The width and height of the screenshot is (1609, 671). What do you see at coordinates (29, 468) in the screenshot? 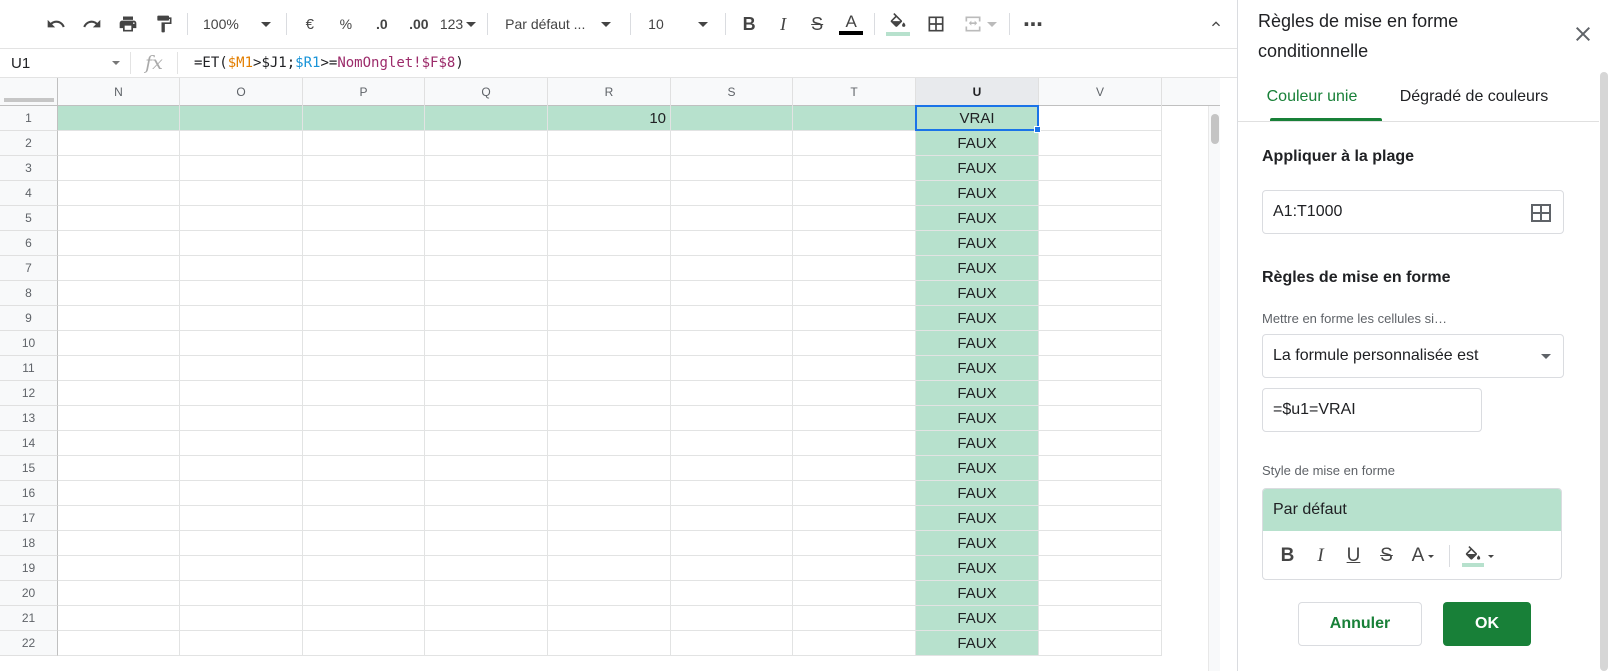
I see `row-header: 15` at bounding box center [29, 468].